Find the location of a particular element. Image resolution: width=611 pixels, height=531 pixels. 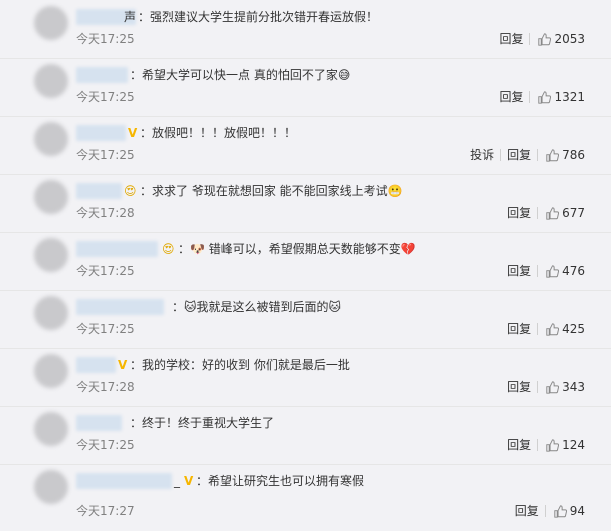

comment-actions: 回复 476 is located at coordinates (543, 271).